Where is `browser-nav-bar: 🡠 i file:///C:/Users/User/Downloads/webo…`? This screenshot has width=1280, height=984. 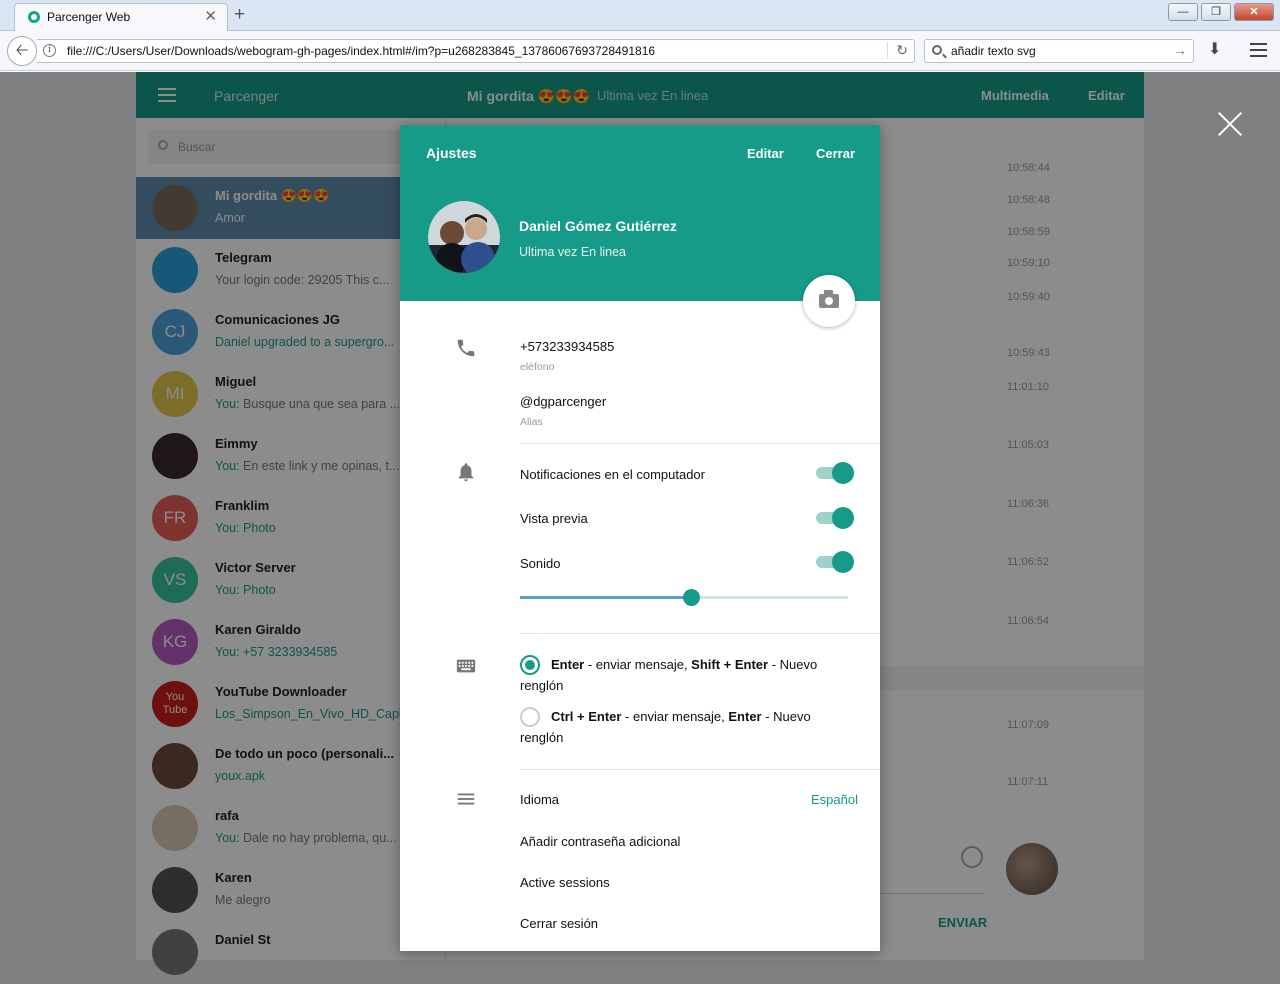
browser-nav-bar: 🡠 i file:///C:/Users/User/Downloads/webo… is located at coordinates (640, 51).